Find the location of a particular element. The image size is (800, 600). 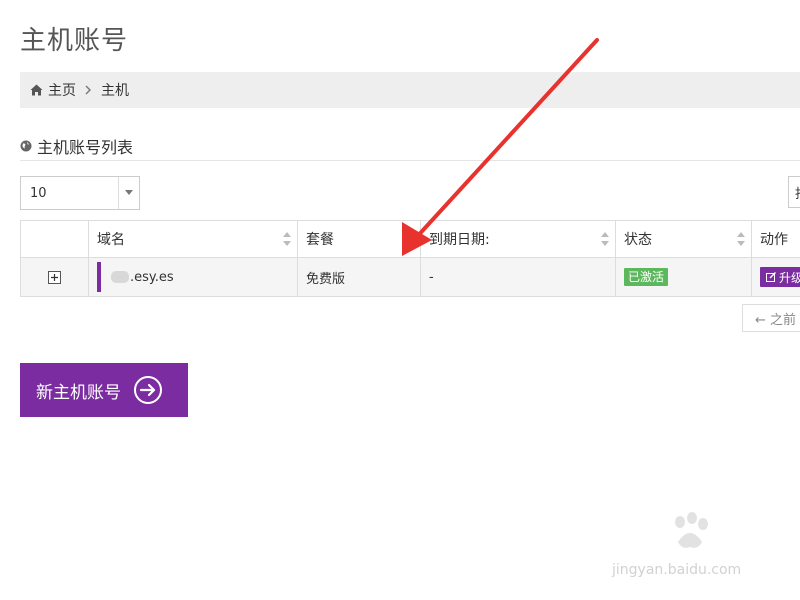

header-label: 到期日期: is located at coordinates (459, 240).